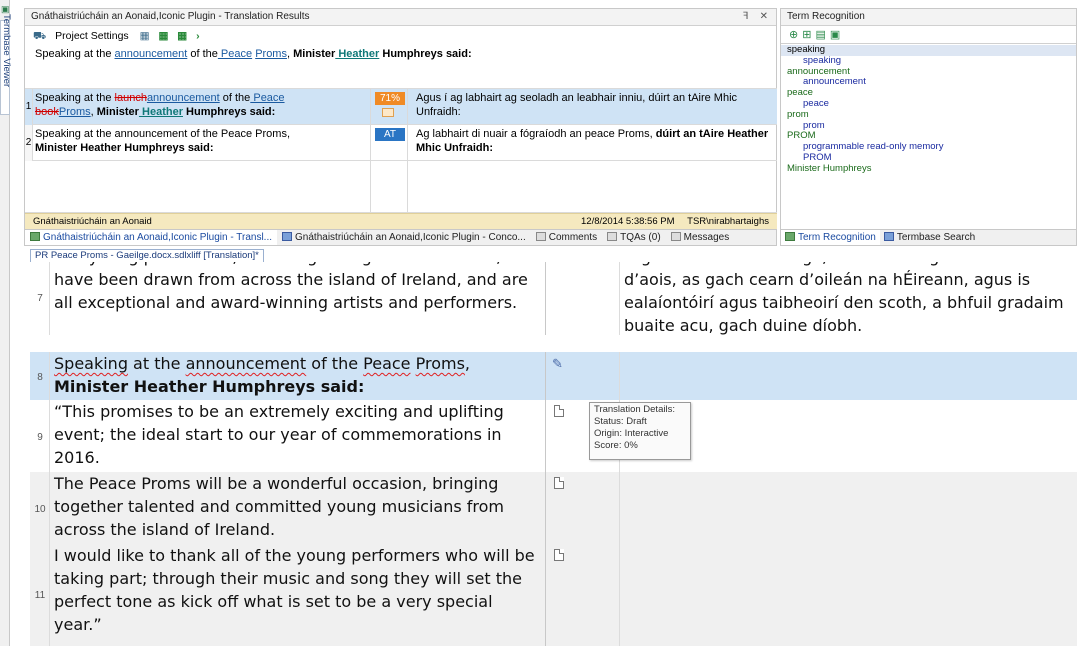  What do you see at coordinates (612, 236) in the screenshot?
I see `tqa-icon` at bounding box center [612, 236].